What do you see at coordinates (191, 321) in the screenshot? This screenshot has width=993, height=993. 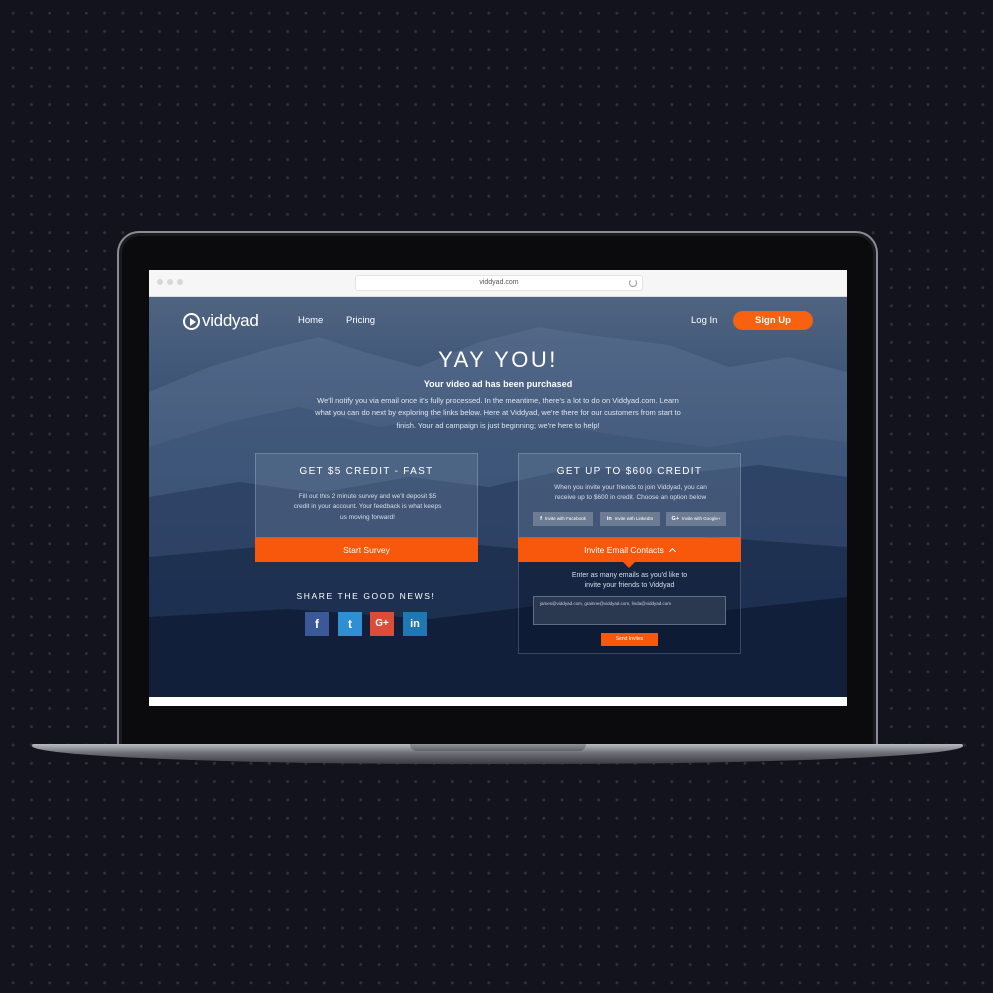 I see `play-logo-icon` at bounding box center [191, 321].